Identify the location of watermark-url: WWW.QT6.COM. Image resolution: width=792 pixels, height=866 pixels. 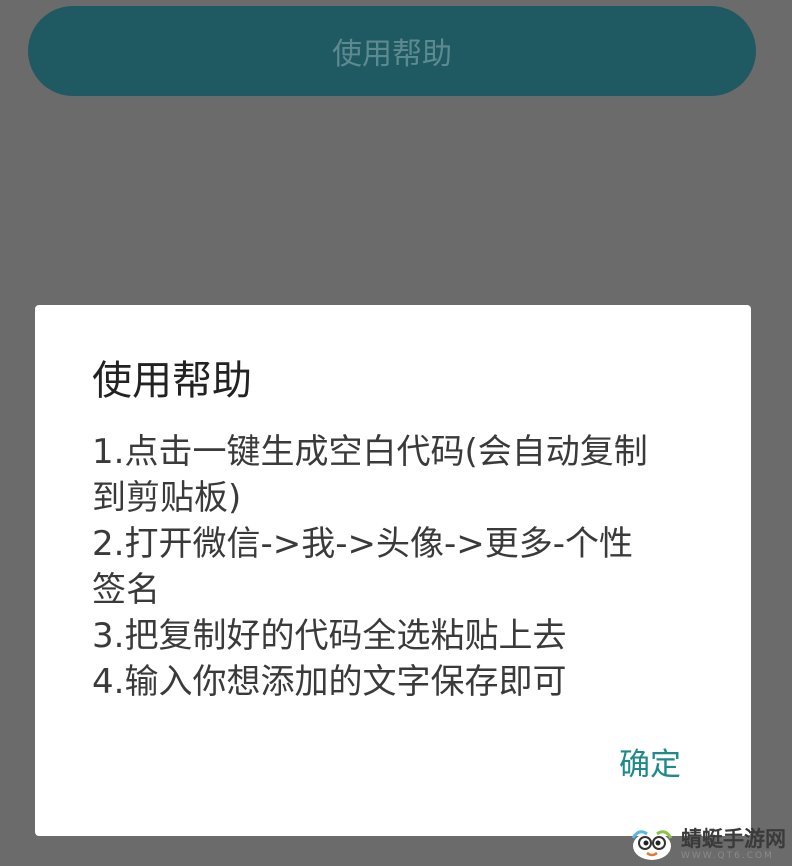
(727, 856).